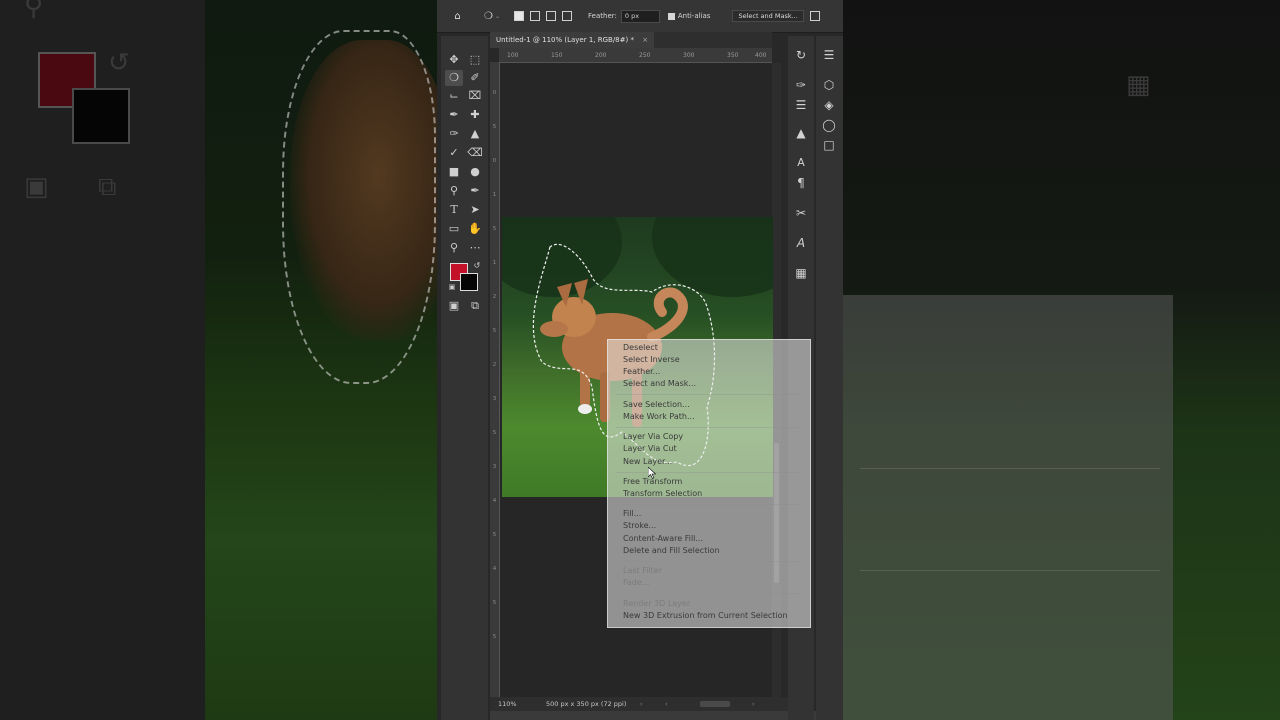  I want to click on marquee-tool-icon: ⬚, so click(475, 60).